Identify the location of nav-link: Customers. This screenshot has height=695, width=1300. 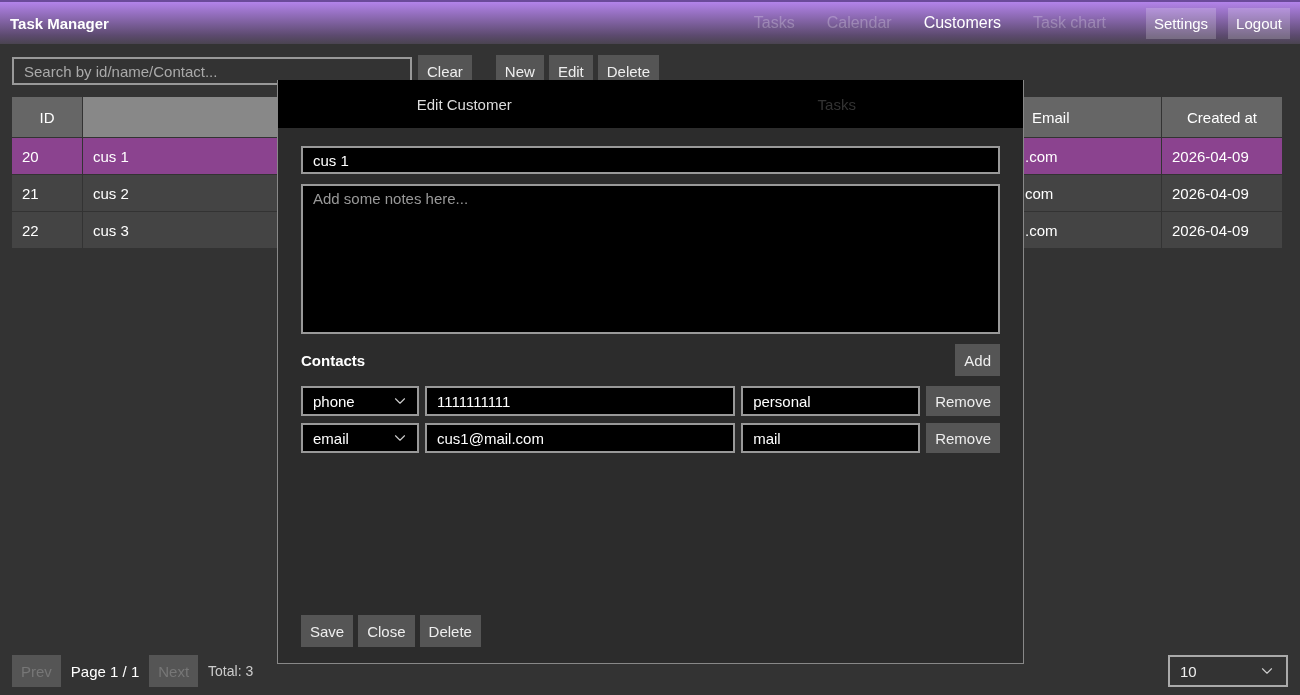
(962, 23).